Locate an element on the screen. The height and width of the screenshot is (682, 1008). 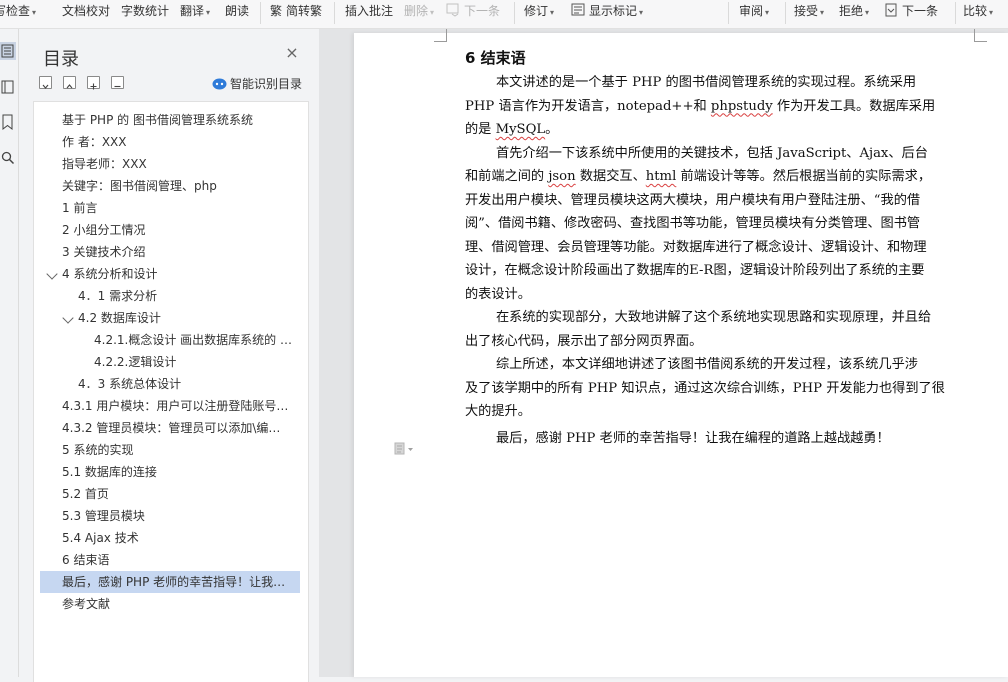
toc-item: 5.1 数据库的连接 is located at coordinates (170, 472).